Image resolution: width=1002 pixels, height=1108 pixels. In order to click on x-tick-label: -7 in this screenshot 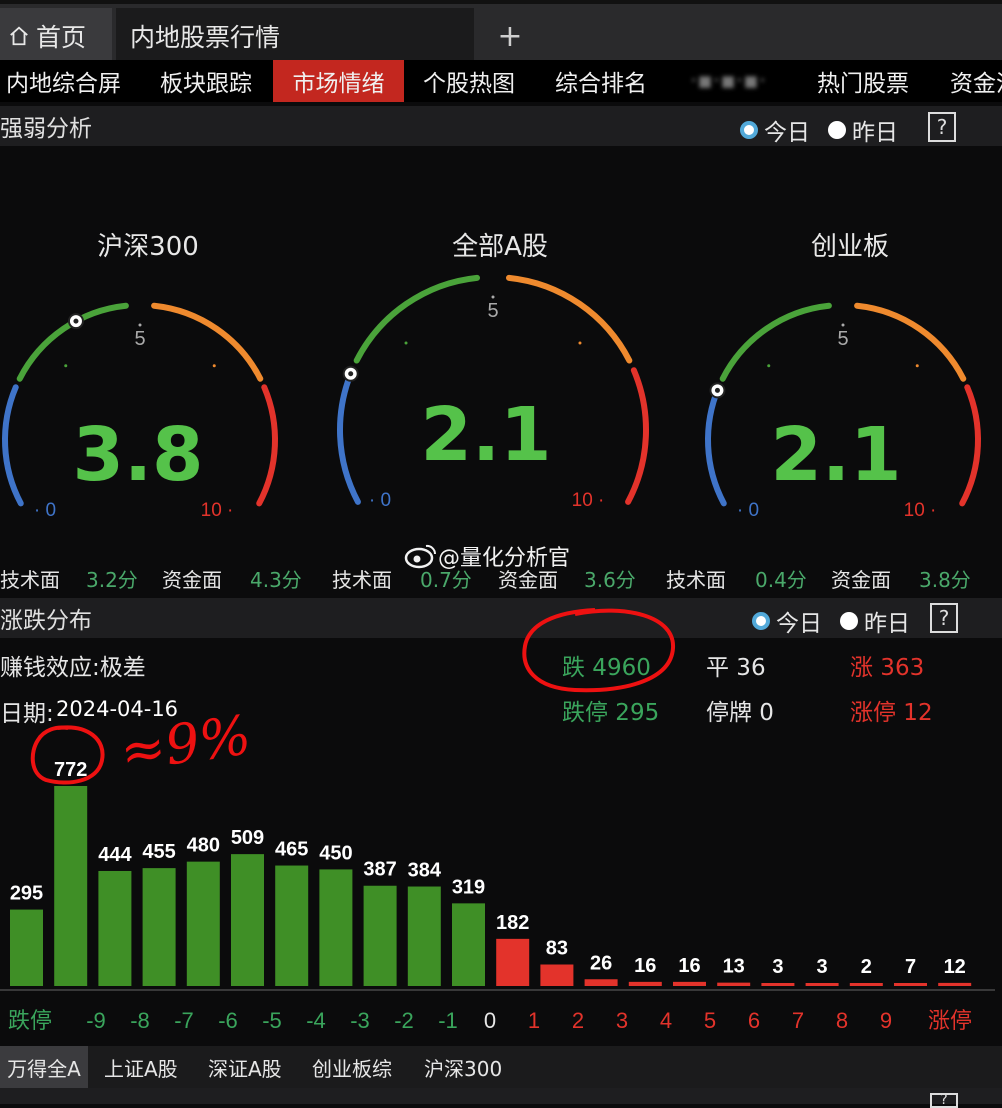, I will do `click(184, 1020)`.